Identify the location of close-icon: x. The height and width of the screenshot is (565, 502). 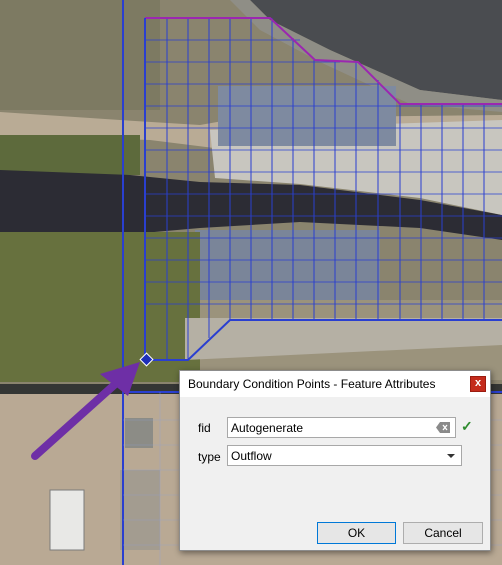
(478, 384).